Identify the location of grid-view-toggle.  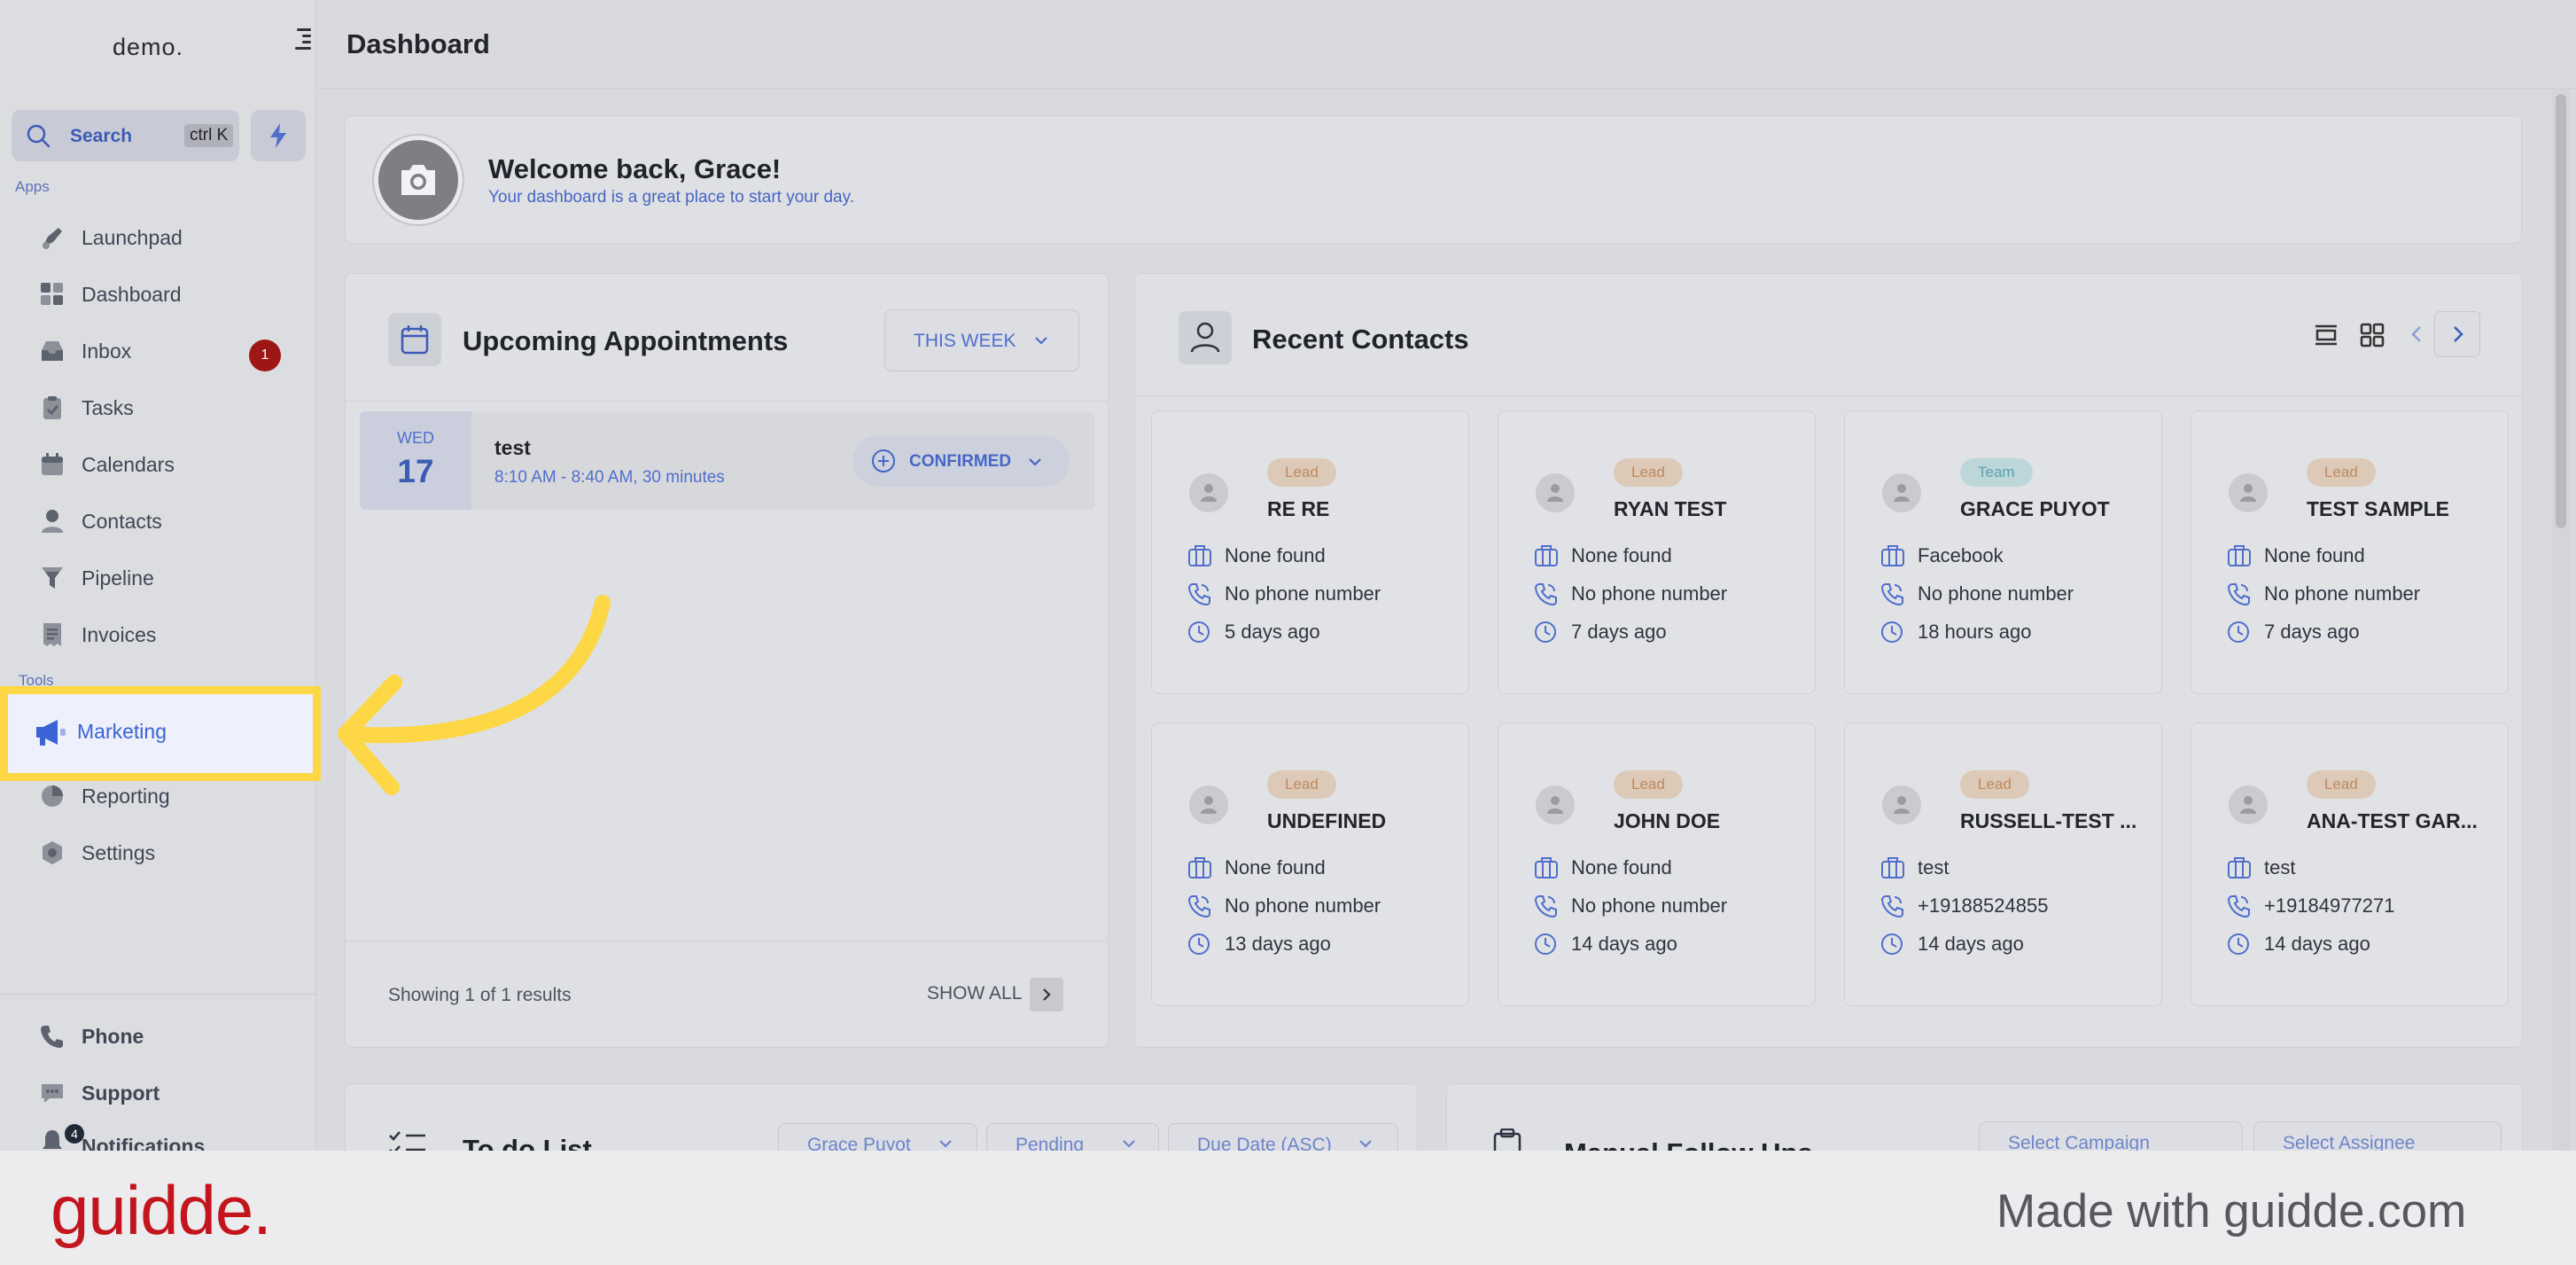
(2371, 334).